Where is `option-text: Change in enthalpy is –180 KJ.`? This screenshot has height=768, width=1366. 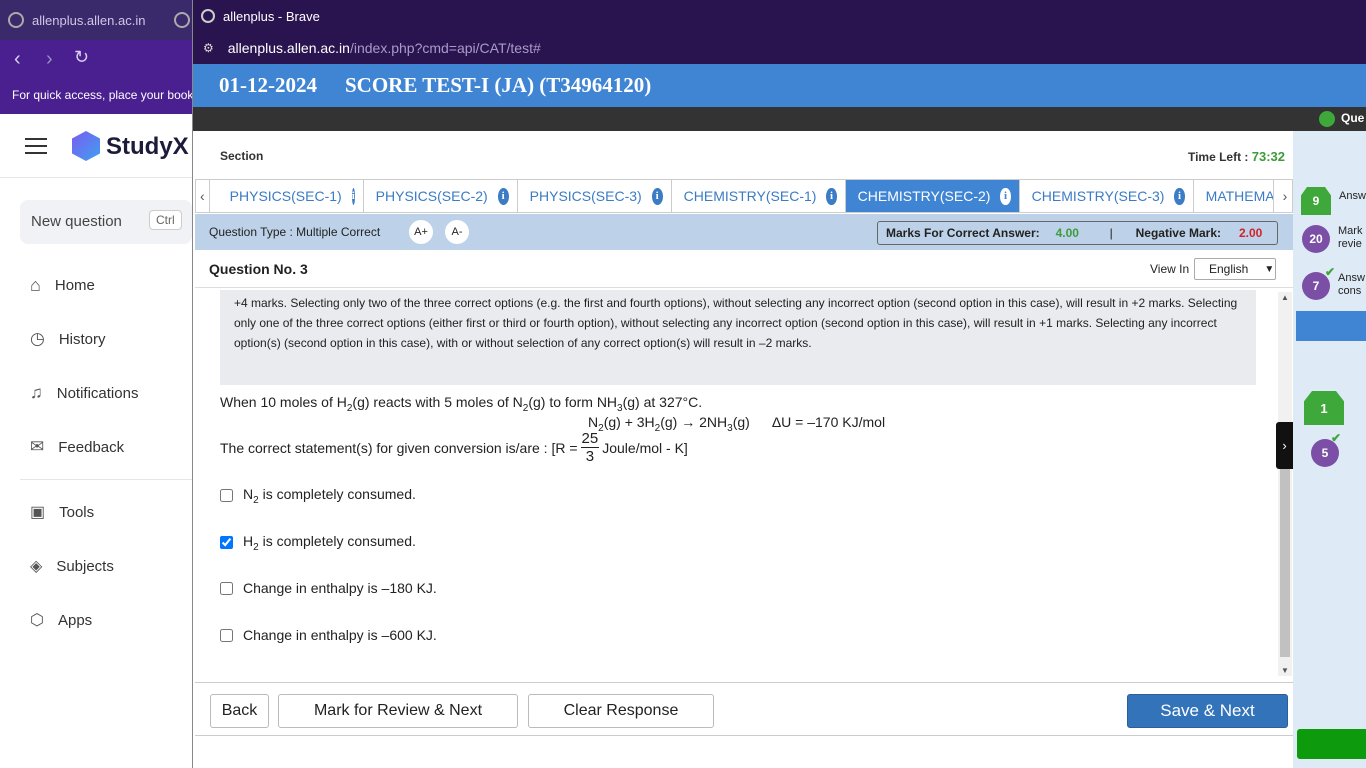 option-text: Change in enthalpy is –180 KJ. is located at coordinates (340, 588).